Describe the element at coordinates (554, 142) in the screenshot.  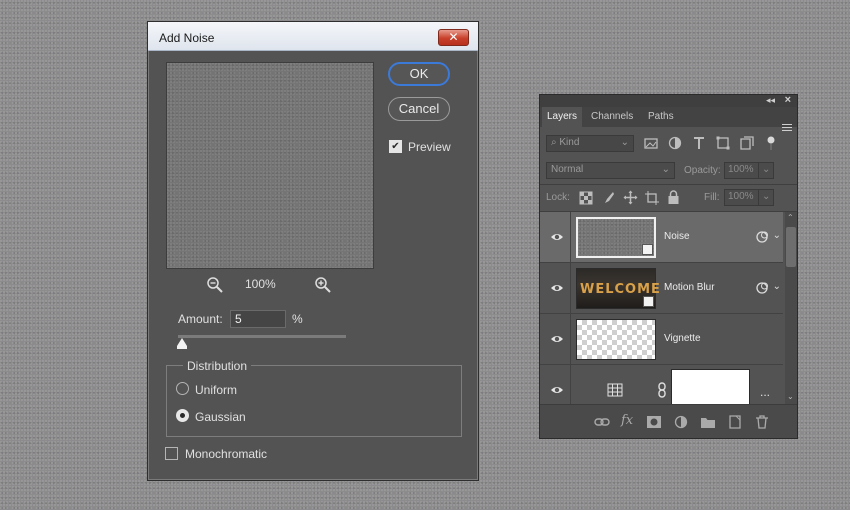
I see `search-icon: ⌕` at that location.